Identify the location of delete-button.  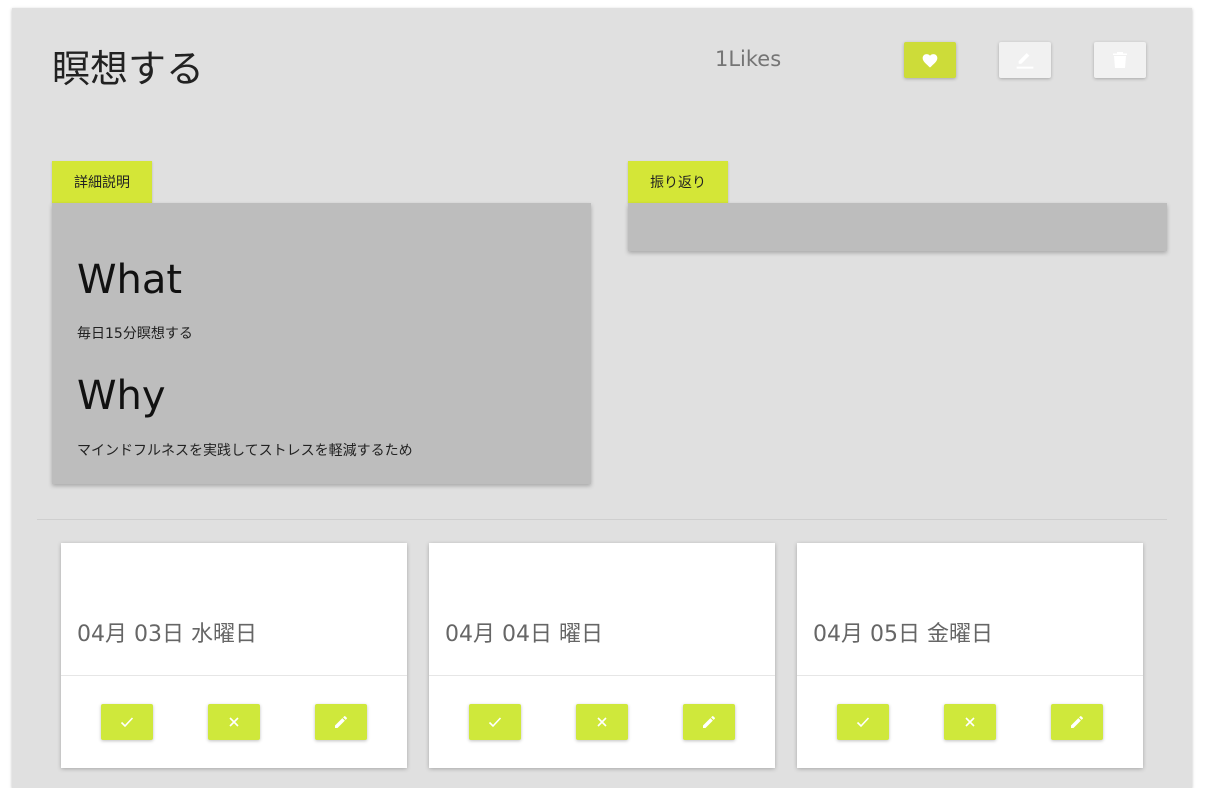
(1120, 60).